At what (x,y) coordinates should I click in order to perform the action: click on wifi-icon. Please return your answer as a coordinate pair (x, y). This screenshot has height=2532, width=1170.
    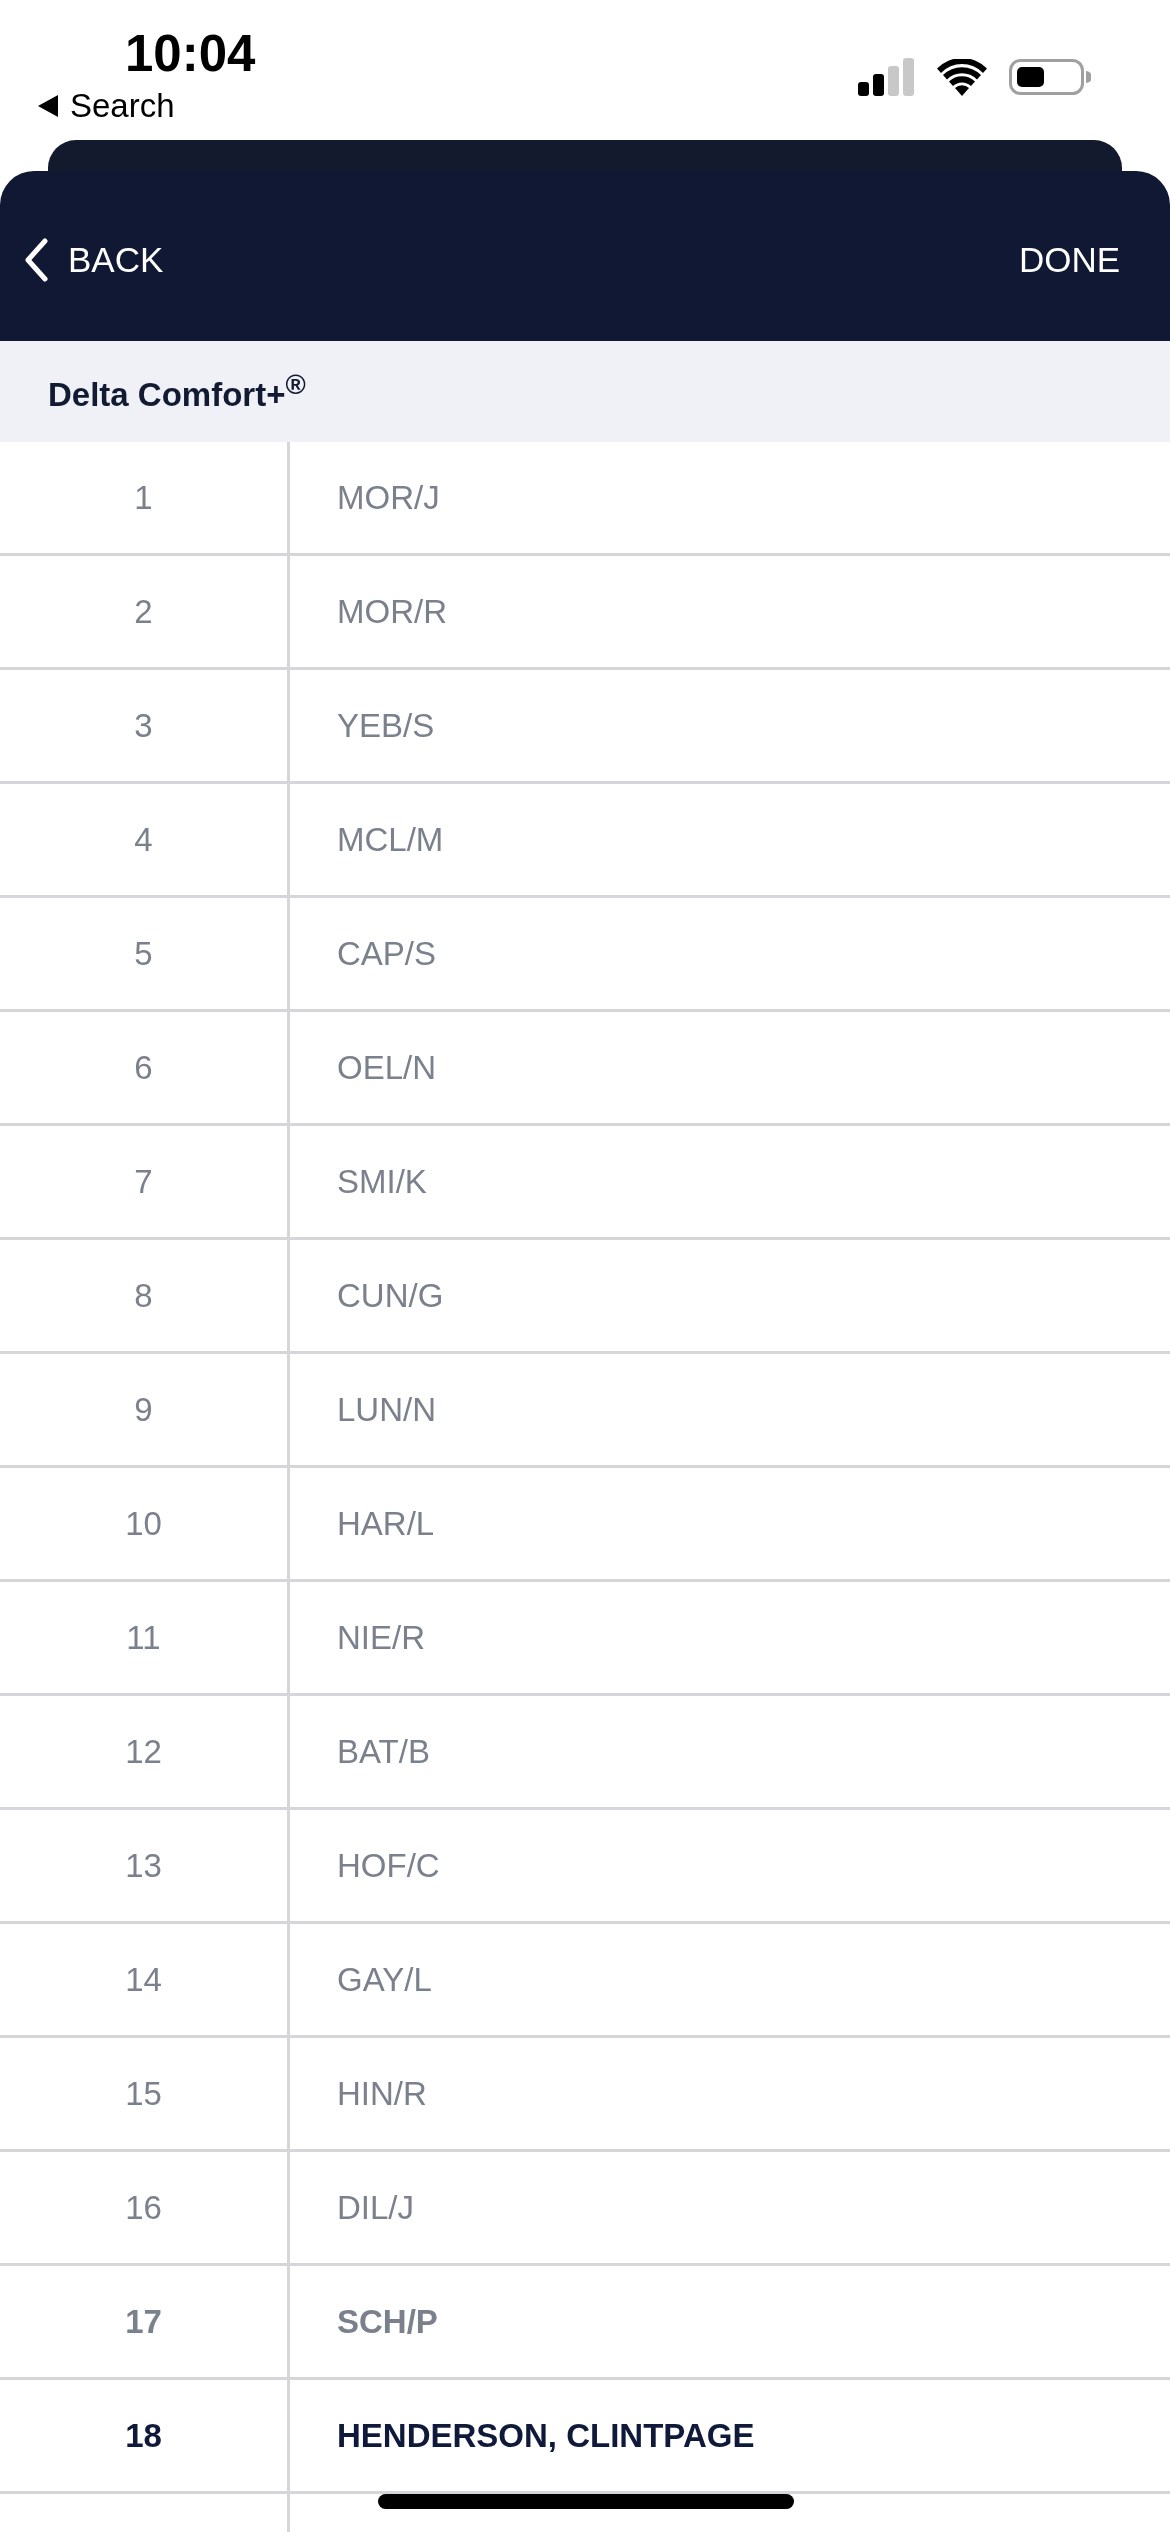
    Looking at the image, I should click on (962, 77).